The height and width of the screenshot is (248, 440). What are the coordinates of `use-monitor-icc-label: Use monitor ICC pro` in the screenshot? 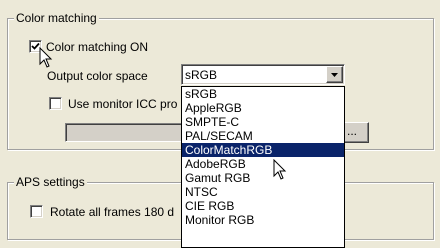 It's located at (122, 104).